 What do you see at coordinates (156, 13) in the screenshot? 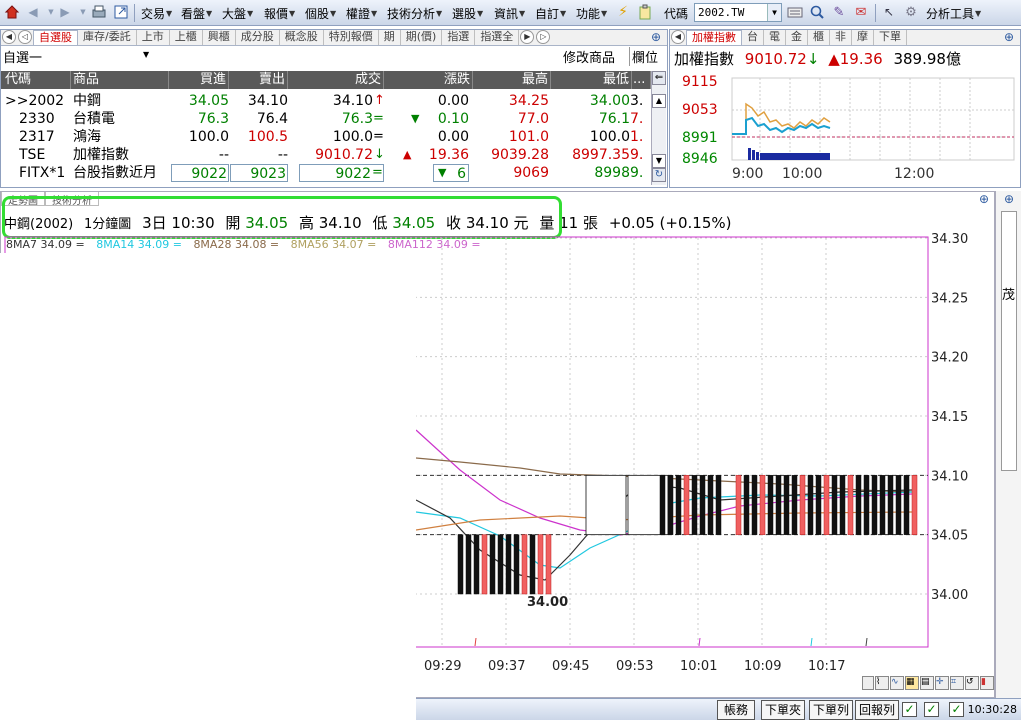
I see `menu-trade: 交易 ▼` at bounding box center [156, 13].